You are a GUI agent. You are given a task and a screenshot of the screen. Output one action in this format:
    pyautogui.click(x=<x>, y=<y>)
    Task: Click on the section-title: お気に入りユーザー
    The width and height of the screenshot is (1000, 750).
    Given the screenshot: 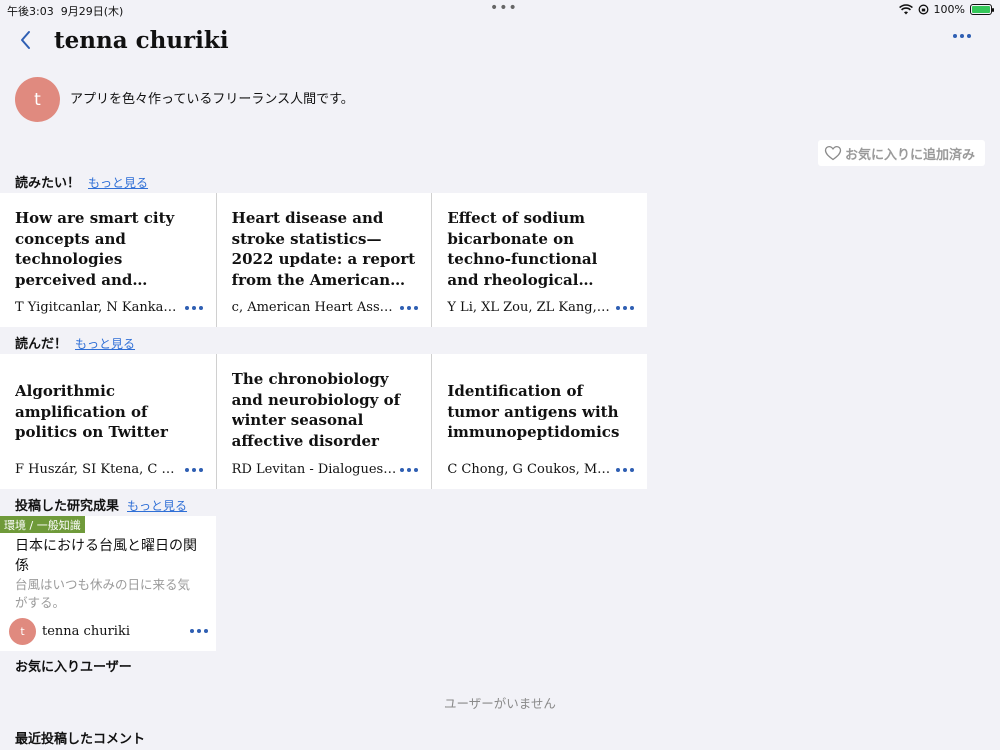 What is the action you would take?
    pyautogui.click(x=73, y=667)
    